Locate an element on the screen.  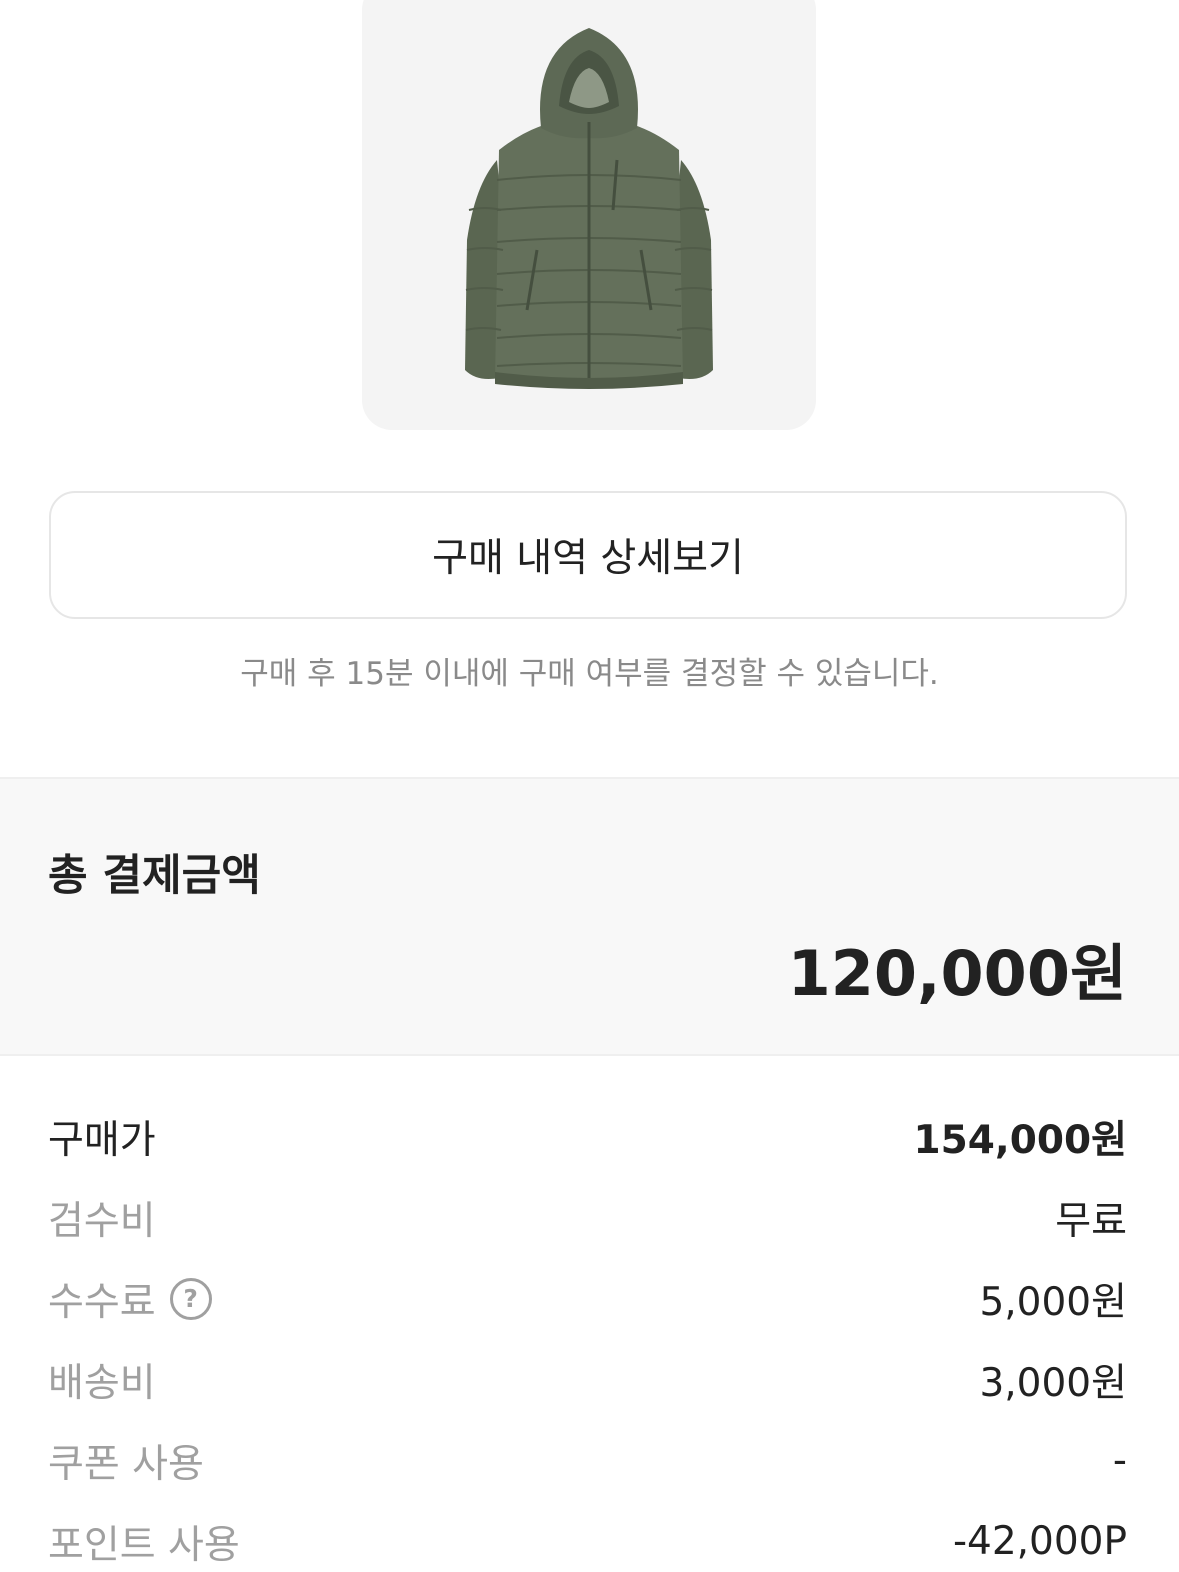
inspection-fee-row: 검수비 무료 is located at coordinates (587, 1217).